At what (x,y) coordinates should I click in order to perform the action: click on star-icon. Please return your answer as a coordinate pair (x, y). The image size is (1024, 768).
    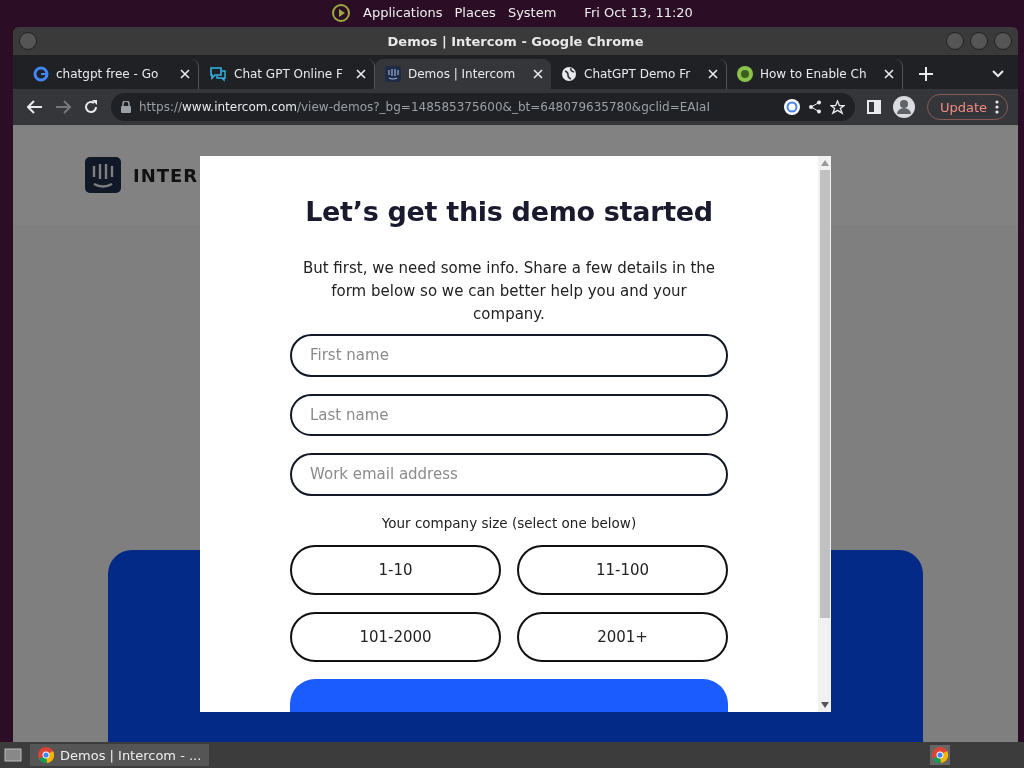
    Looking at the image, I should click on (837, 107).